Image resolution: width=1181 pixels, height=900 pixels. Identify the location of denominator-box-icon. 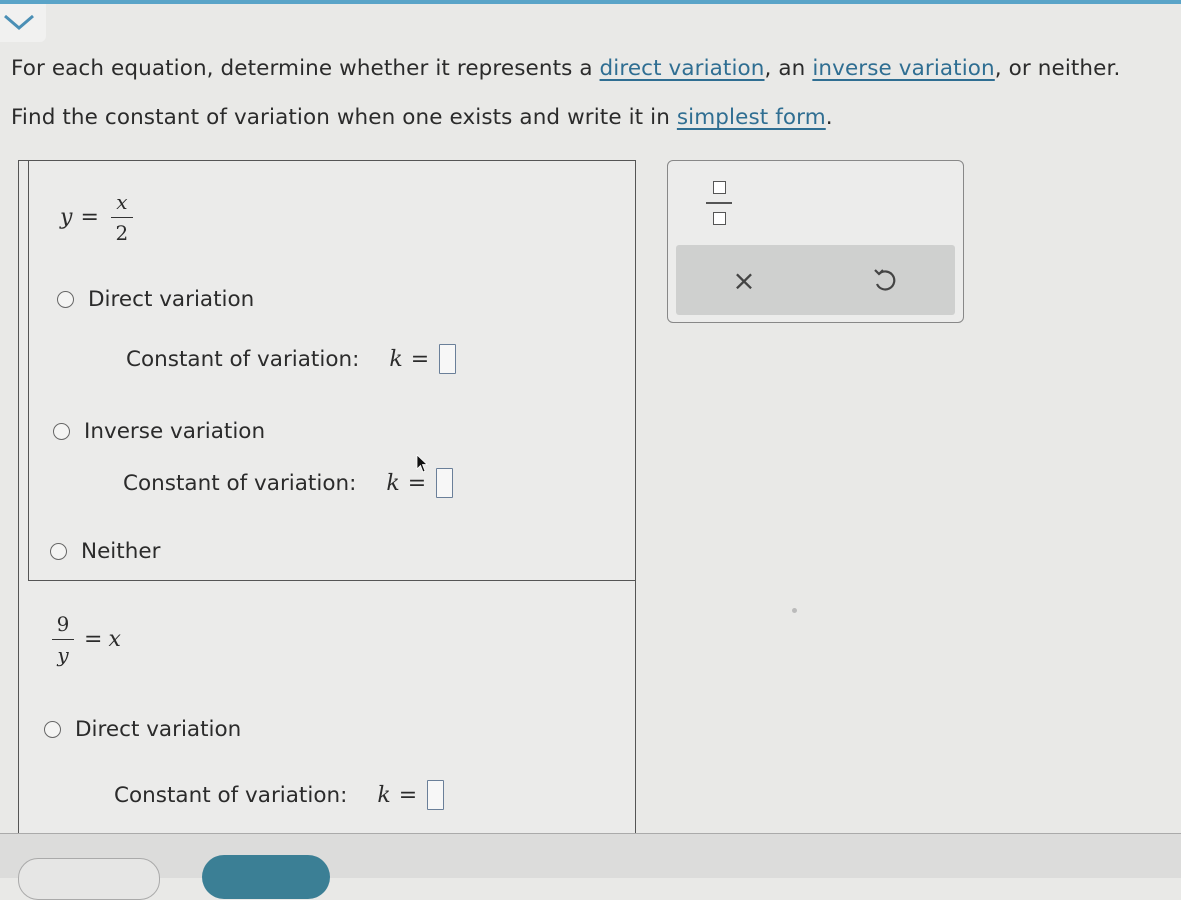
(719, 218).